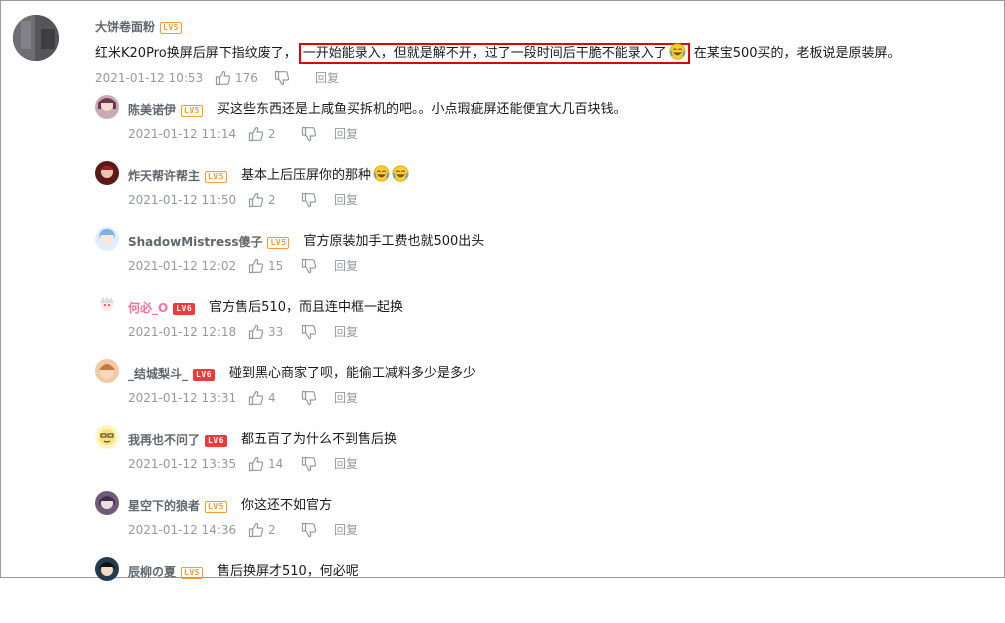 The height and width of the screenshot is (623, 1005). I want to click on comment-text-part: 在某宝500买的，老板说是原装屏。, so click(797, 53).